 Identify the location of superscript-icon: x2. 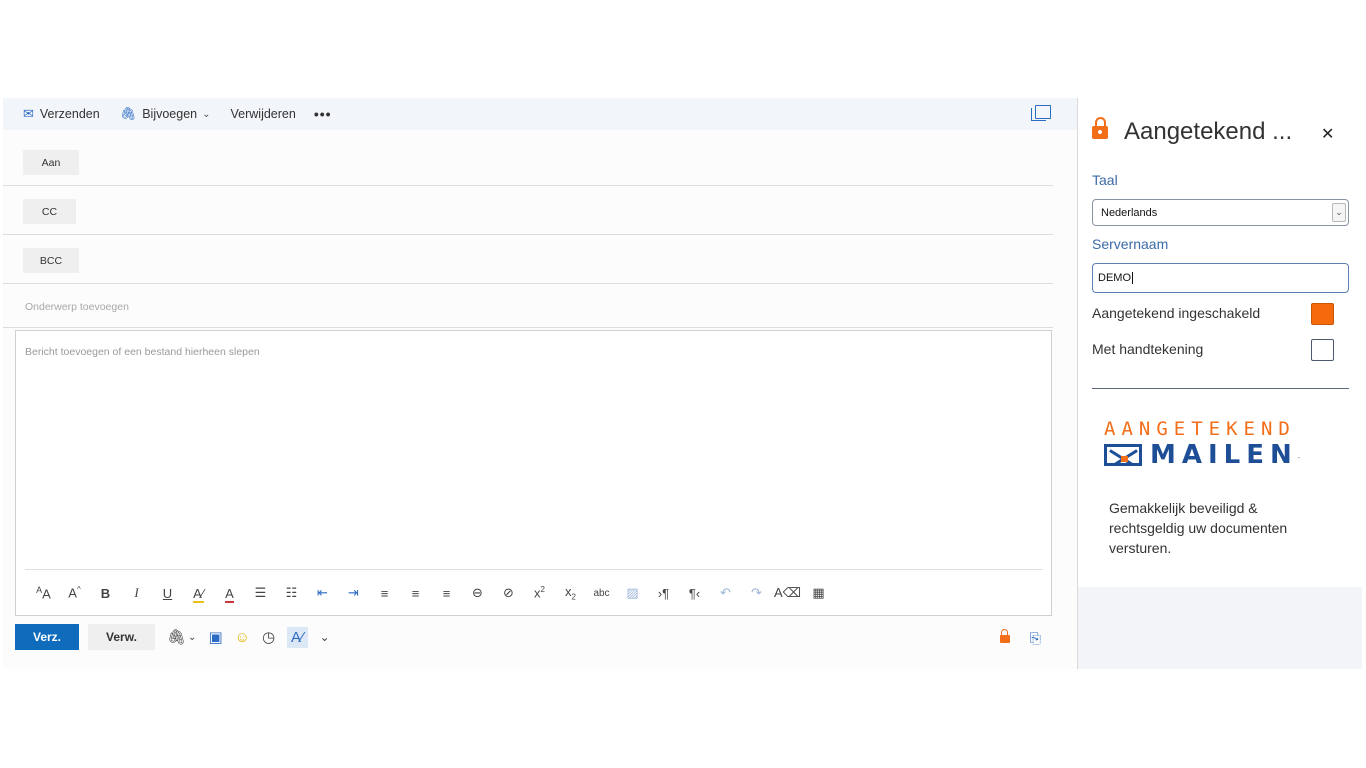
(539, 592).